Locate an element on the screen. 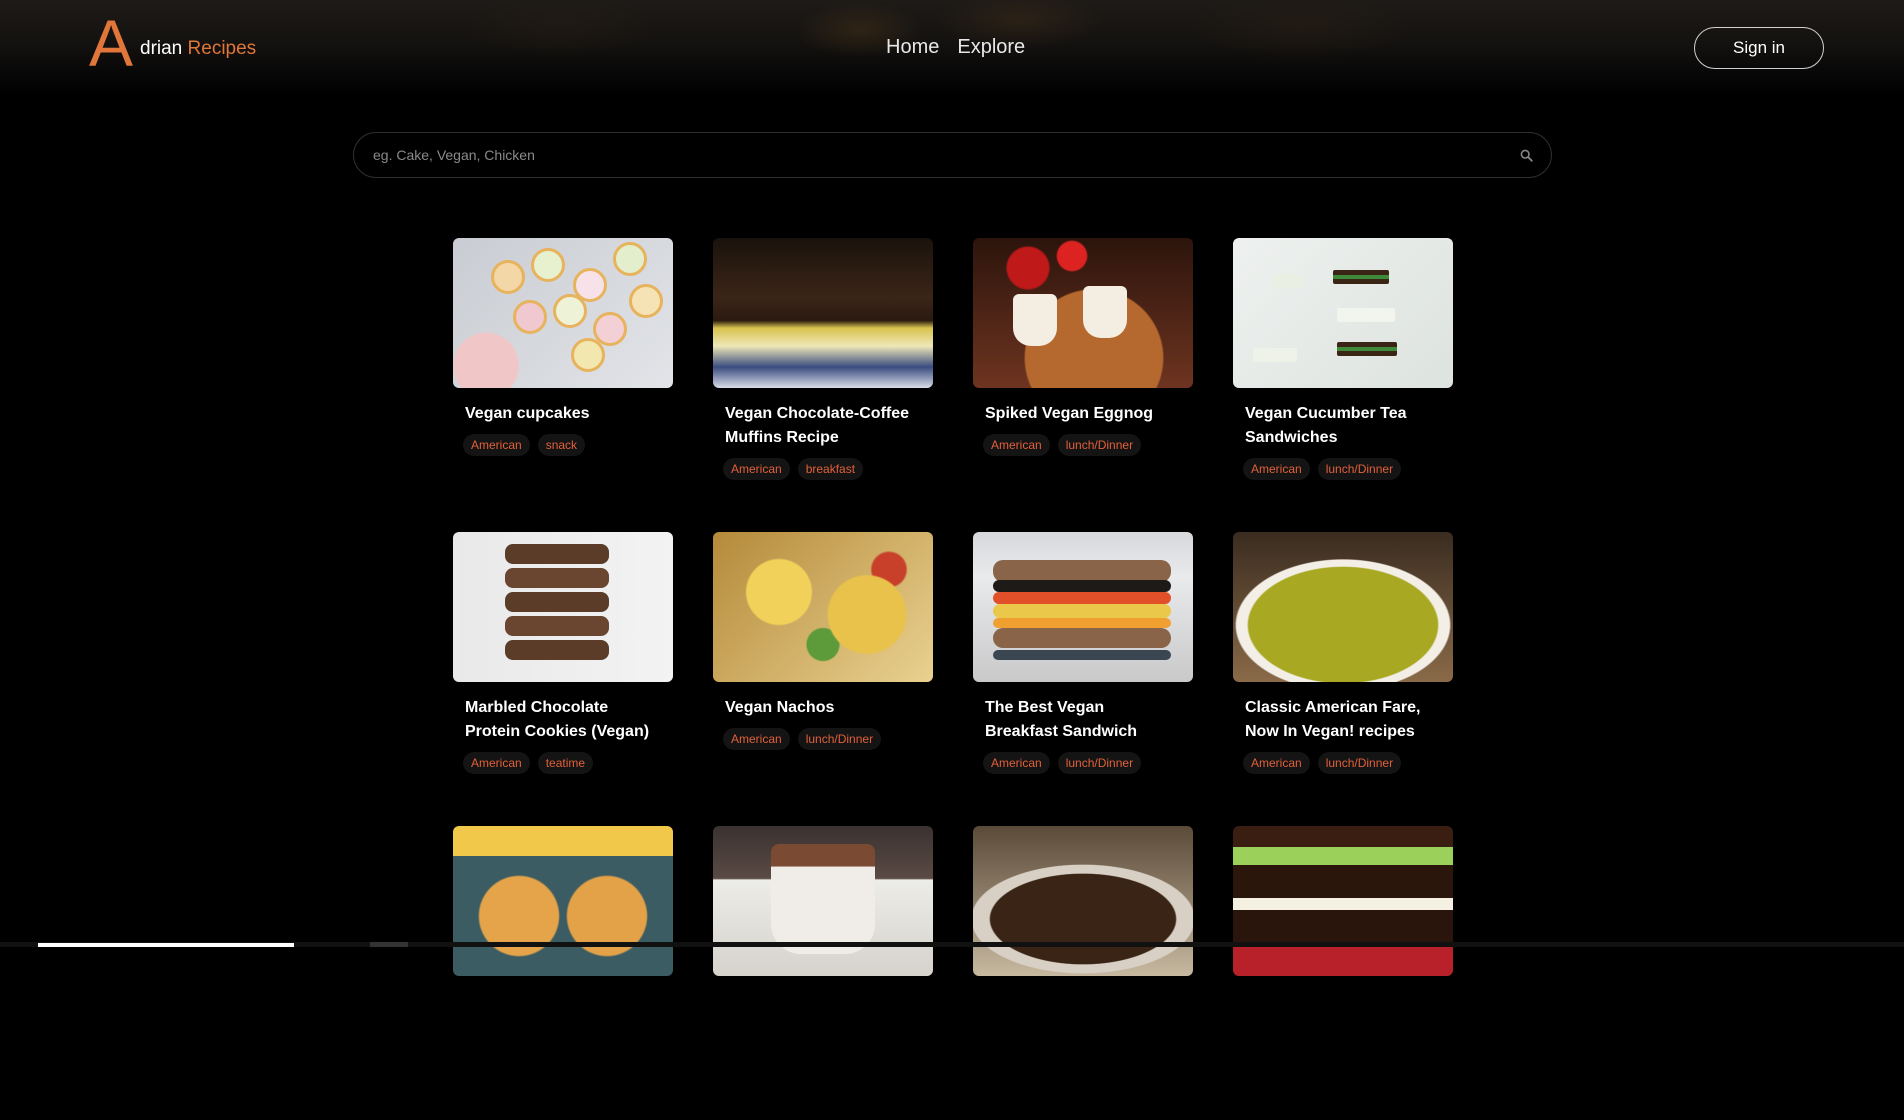  recipe-tags: American snack is located at coordinates (568, 445).